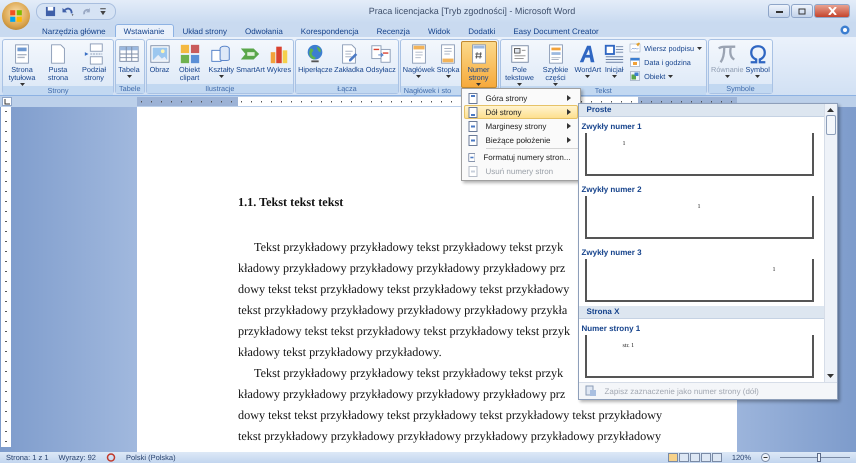  What do you see at coordinates (845, 29) in the screenshot?
I see `help-icon` at bounding box center [845, 29].